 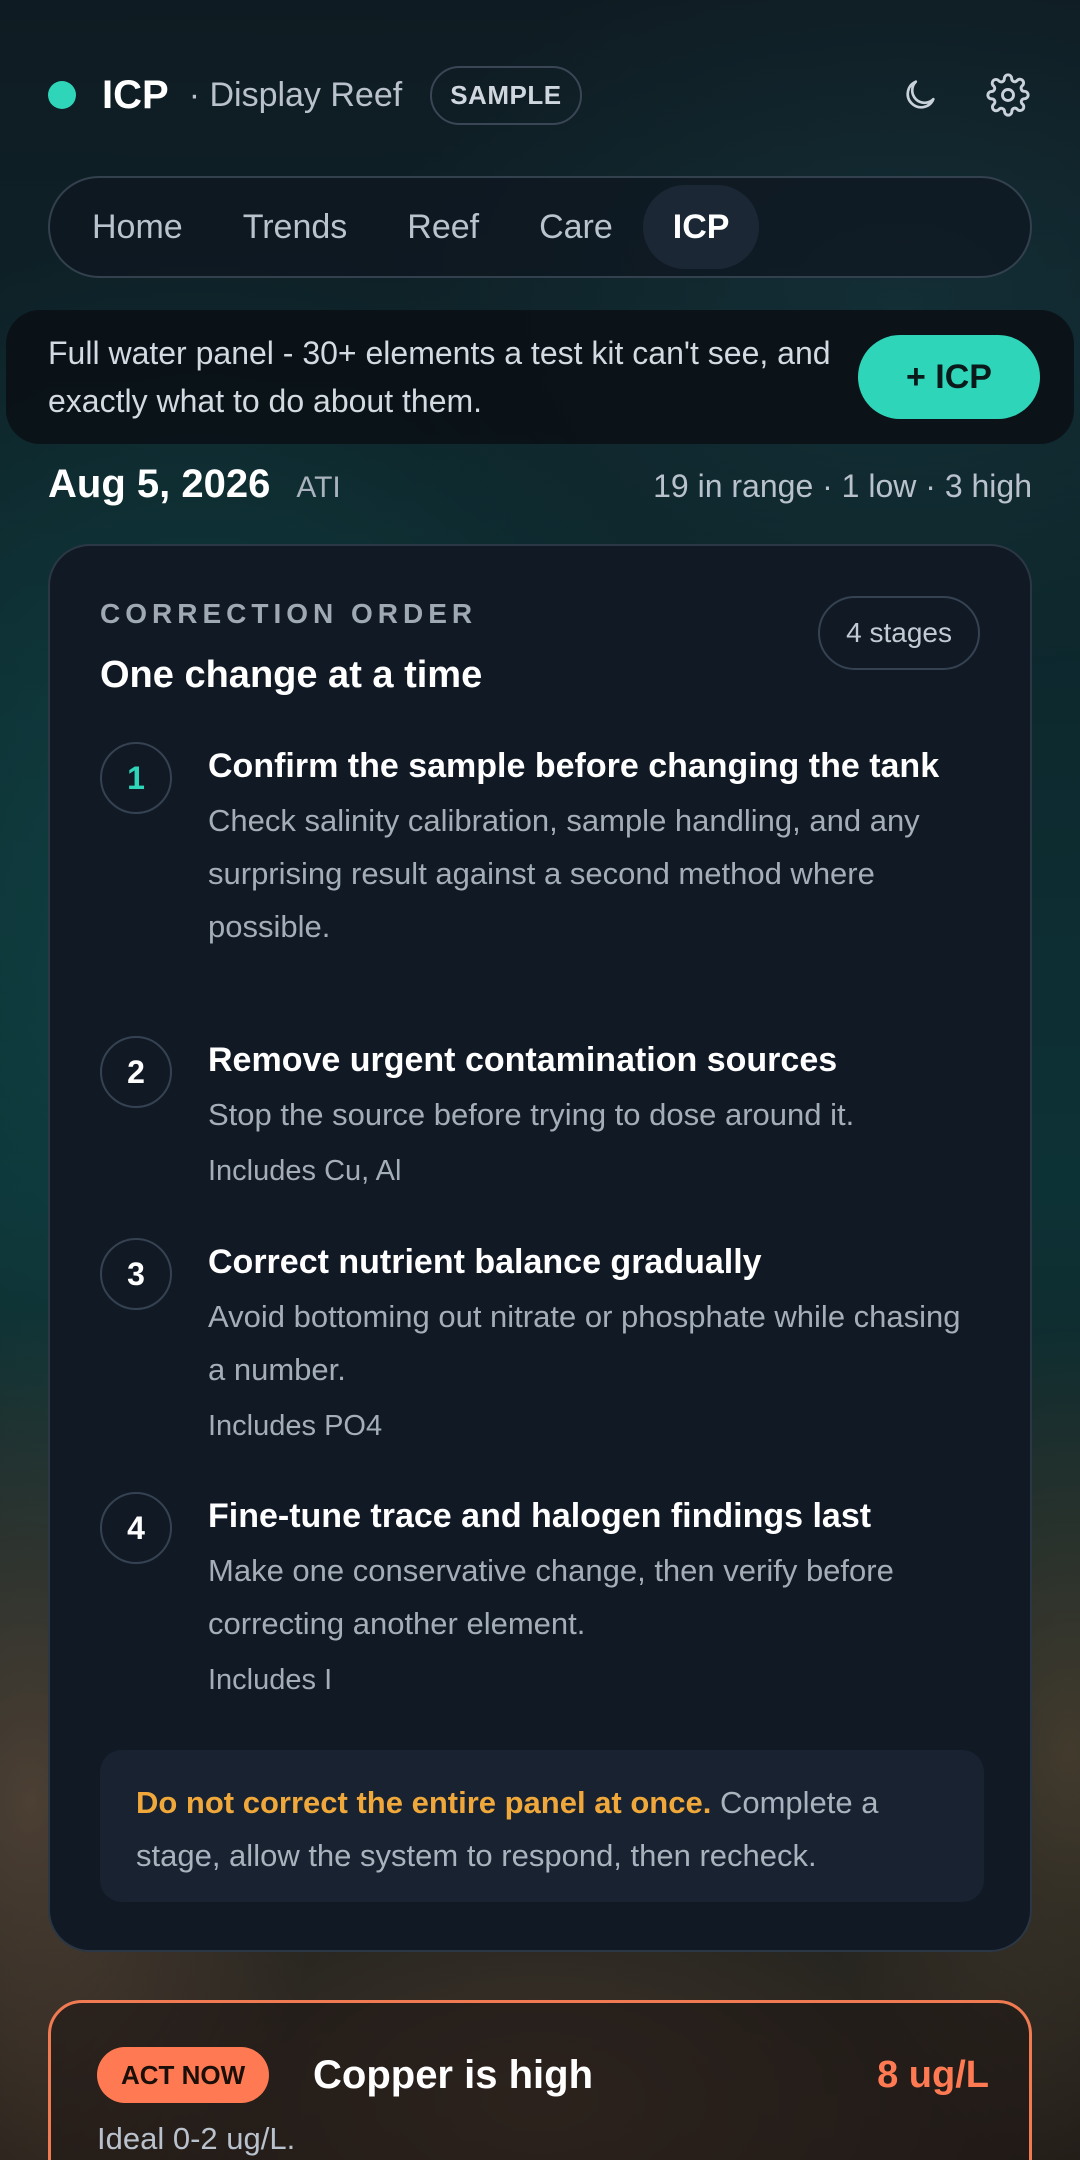 I want to click on step-number: 1, so click(x=136, y=778).